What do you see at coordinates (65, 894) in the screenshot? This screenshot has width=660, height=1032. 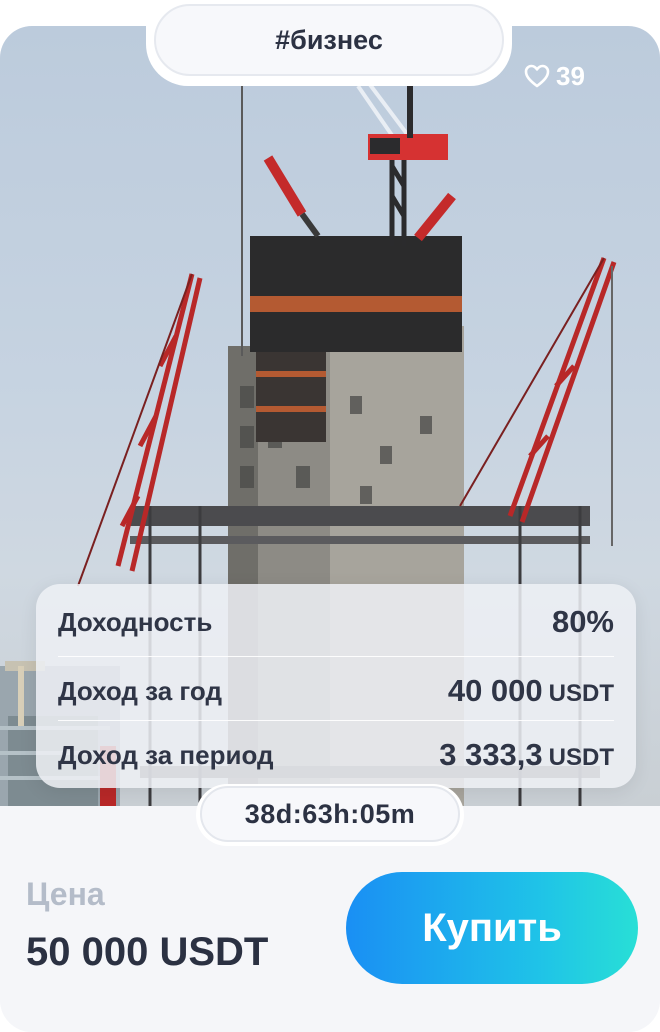 I see `price-label: Цена` at bounding box center [65, 894].